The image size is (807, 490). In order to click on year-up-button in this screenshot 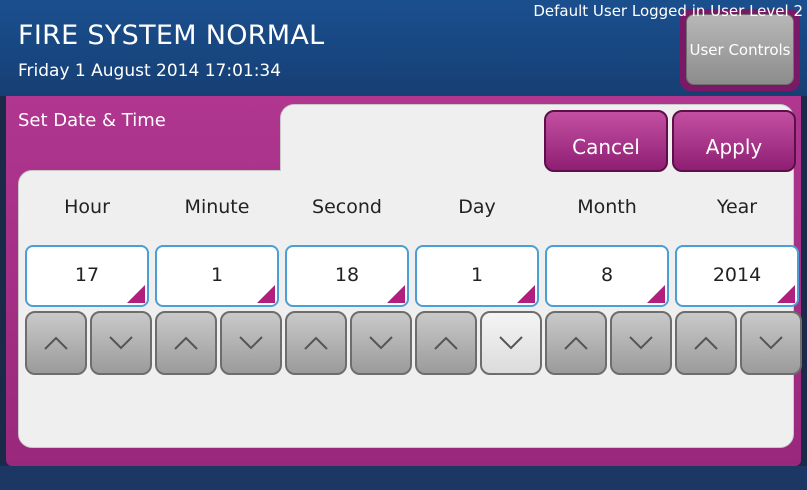, I will do `click(706, 343)`.